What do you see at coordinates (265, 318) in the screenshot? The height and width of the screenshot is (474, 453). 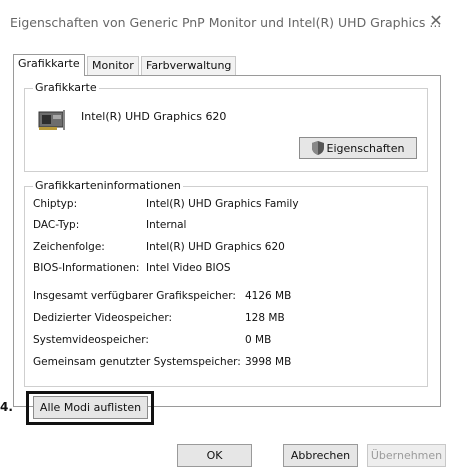 I see `dedicated-memory-value: 128 MB` at bounding box center [265, 318].